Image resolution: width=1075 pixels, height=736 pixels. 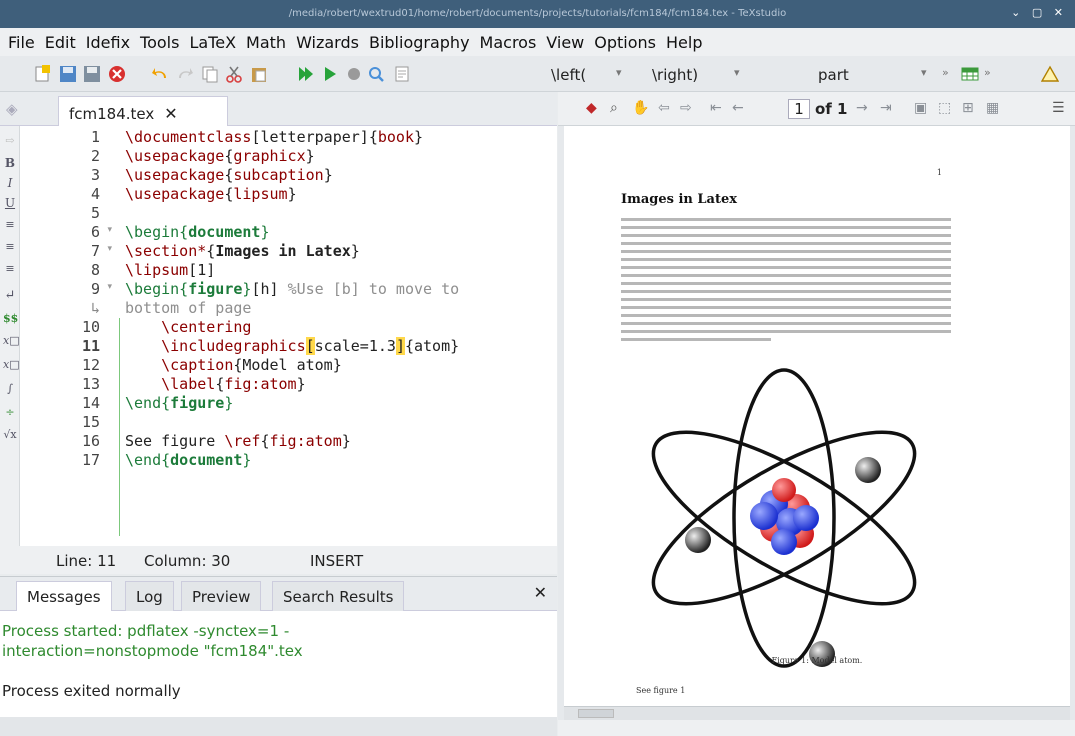 I want to click on bookmark-icon: ◆, so click(x=591, y=108).